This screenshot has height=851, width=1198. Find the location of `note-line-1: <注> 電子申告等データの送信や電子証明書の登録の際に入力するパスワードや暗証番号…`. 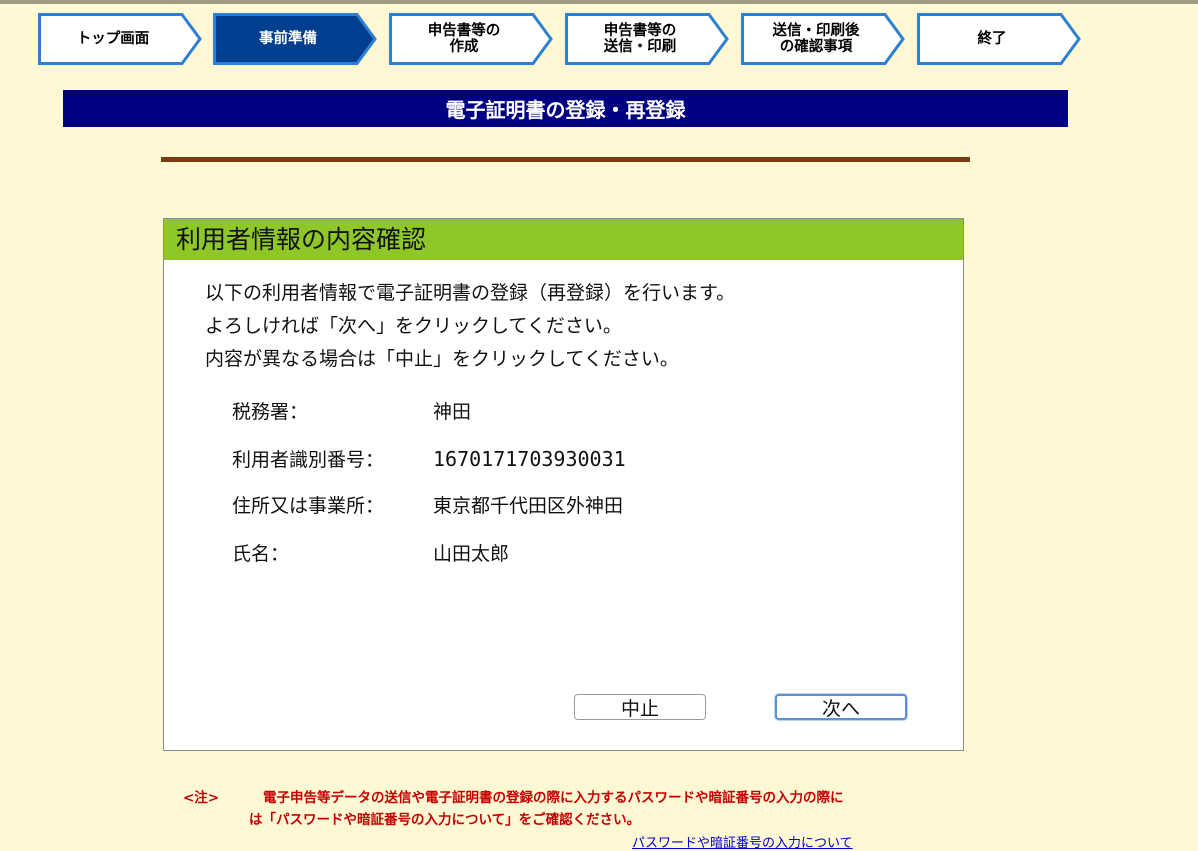

note-line-1: <注> 電子申告等データの送信や電子証明書の登録の際に入力するパスワードや暗証番号… is located at coordinates (513, 798).